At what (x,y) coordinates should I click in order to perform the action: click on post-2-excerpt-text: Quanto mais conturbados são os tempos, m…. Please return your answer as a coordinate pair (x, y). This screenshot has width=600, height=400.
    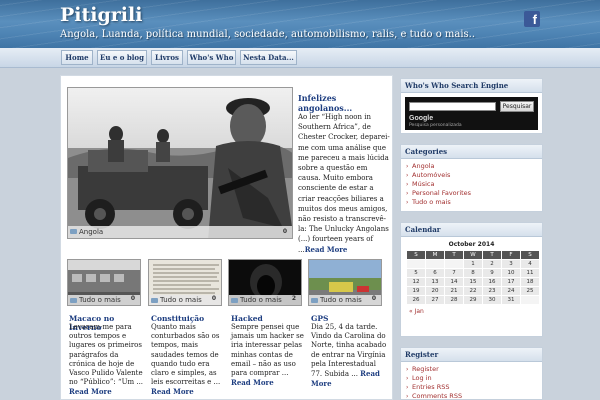
    Looking at the image, I should click on (186, 355).